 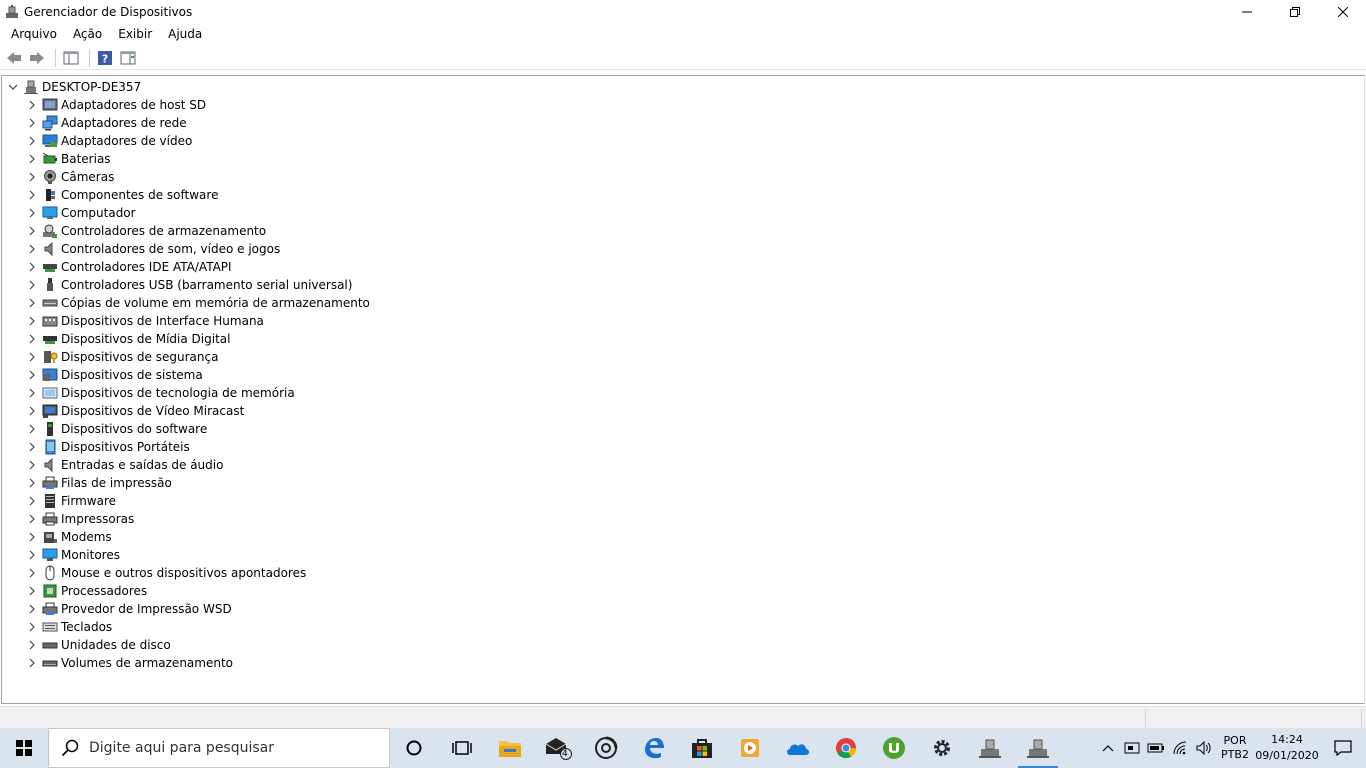 What do you see at coordinates (654, 748) in the screenshot?
I see `edge-button` at bounding box center [654, 748].